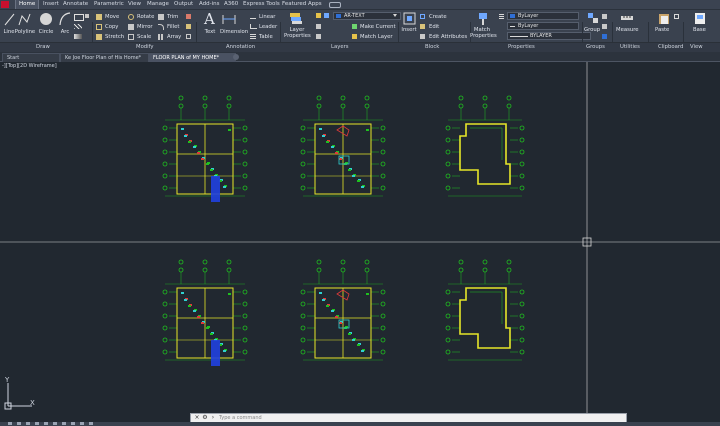 The width and height of the screenshot is (720, 426). Describe the element at coordinates (432, 47) in the screenshot. I see `panel-block-label: Block` at that location.